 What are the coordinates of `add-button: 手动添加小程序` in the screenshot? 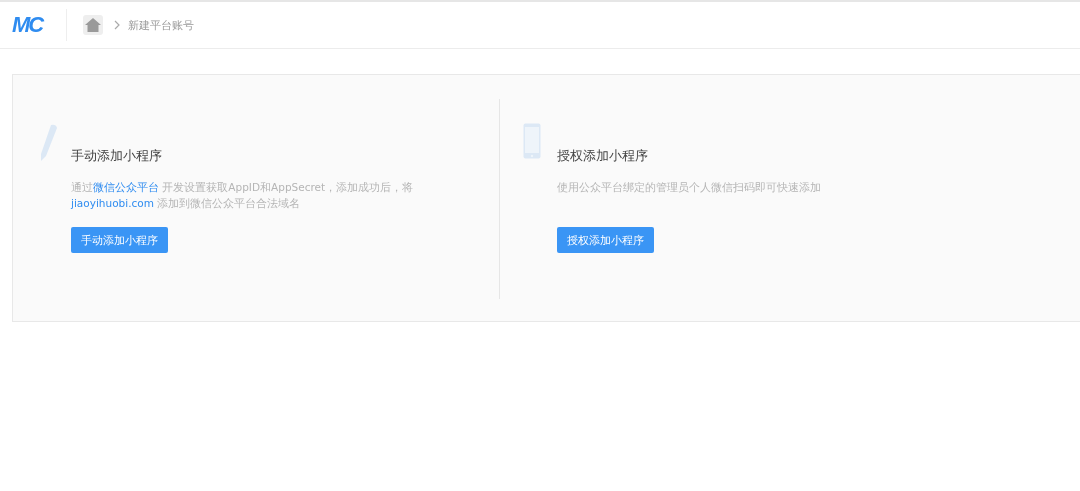 It's located at (119, 240).